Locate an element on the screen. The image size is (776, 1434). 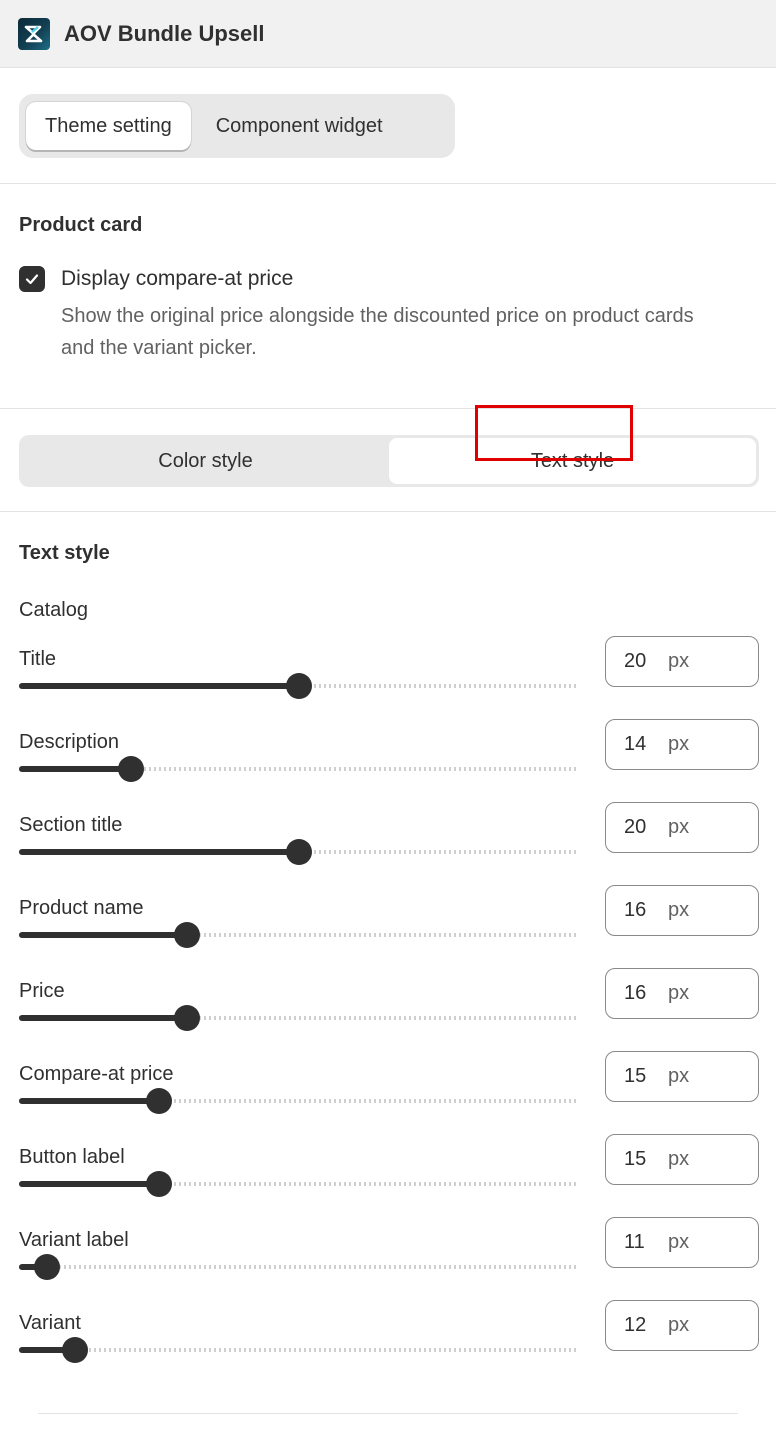
checkmark-icon is located at coordinates (32, 279).